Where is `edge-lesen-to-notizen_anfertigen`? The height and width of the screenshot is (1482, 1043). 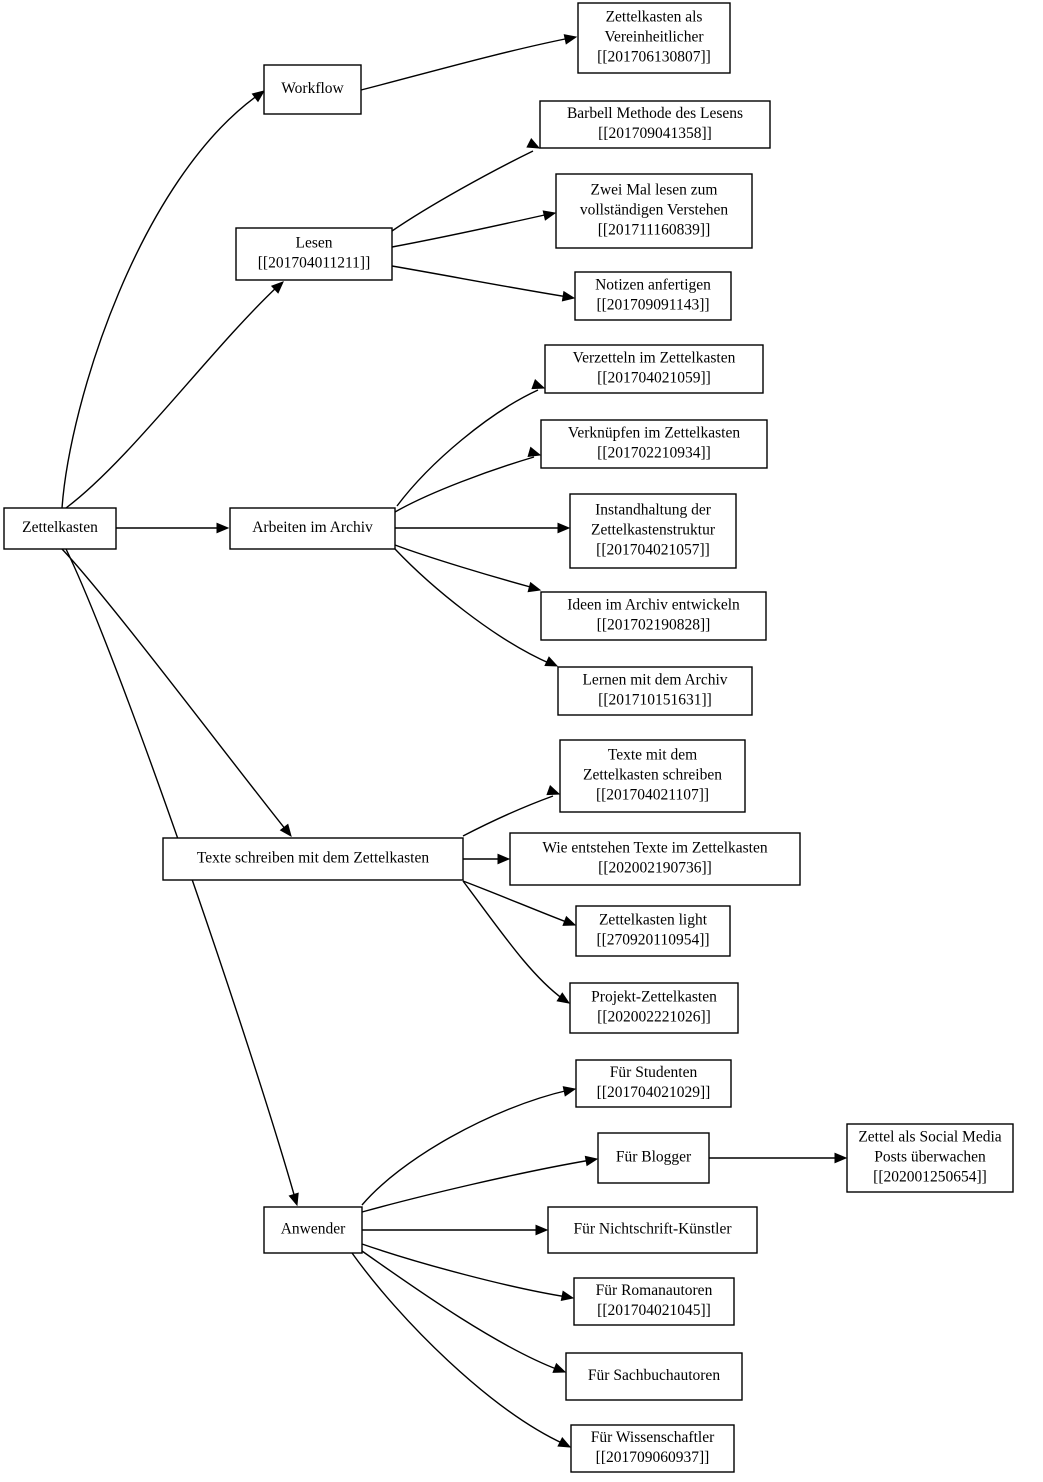
edge-lesen-to-notizen_anfertigen is located at coordinates (483, 283).